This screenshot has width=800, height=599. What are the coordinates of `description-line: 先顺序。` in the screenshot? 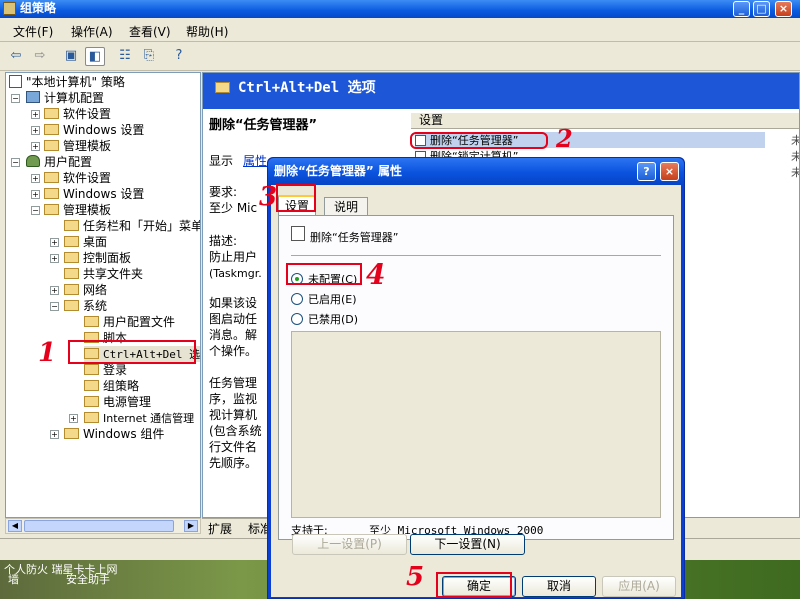 It's located at (233, 463).